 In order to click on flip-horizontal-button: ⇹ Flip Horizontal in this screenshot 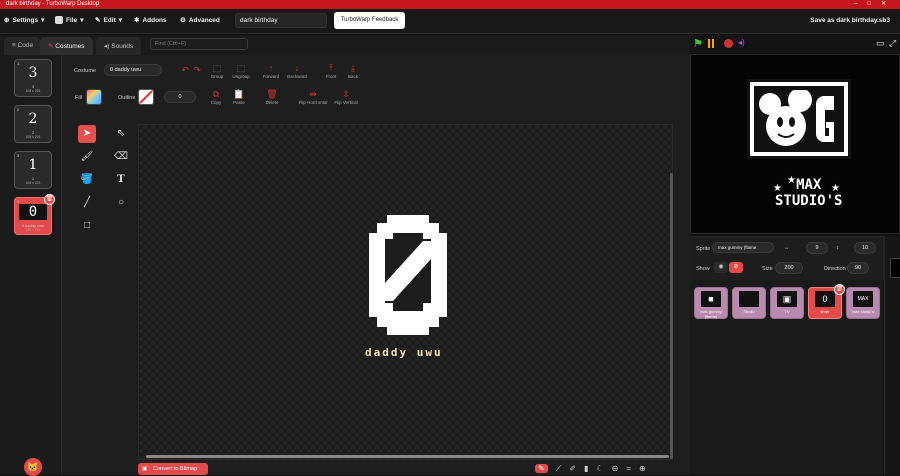, I will do `click(313, 97)`.